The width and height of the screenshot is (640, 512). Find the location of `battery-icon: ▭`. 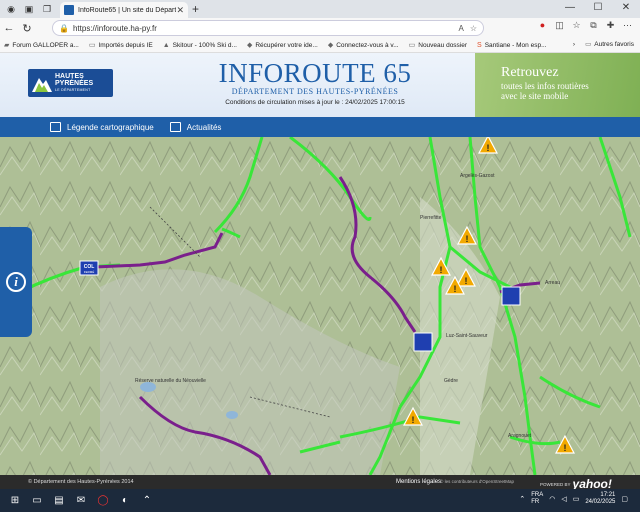

battery-icon: ▭ is located at coordinates (576, 499).